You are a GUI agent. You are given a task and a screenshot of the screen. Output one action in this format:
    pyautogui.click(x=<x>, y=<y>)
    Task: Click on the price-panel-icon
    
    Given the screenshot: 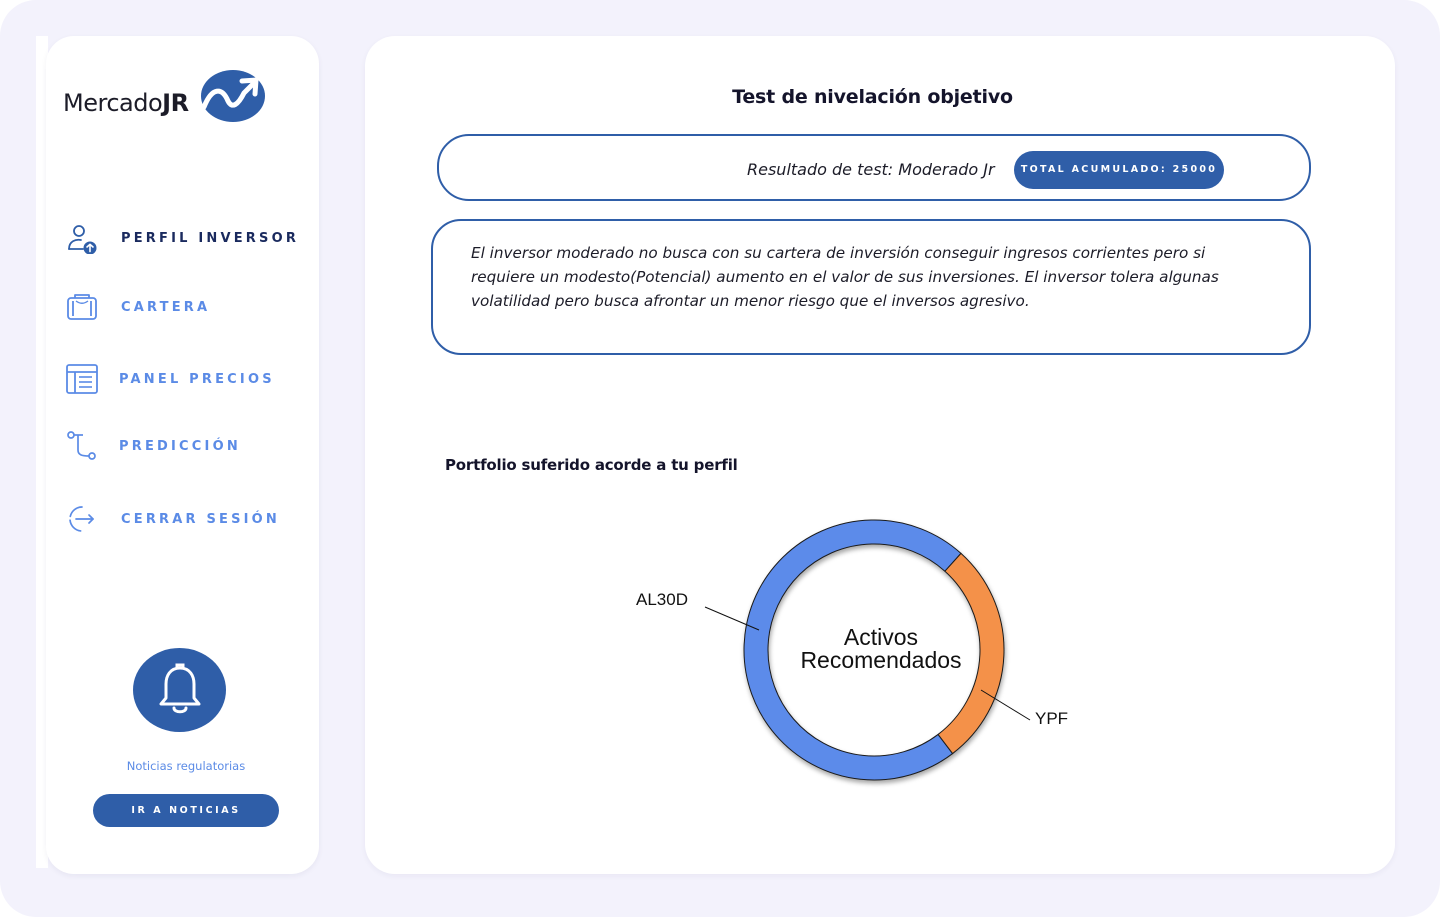 What is the action you would take?
    pyautogui.click(x=82, y=379)
    